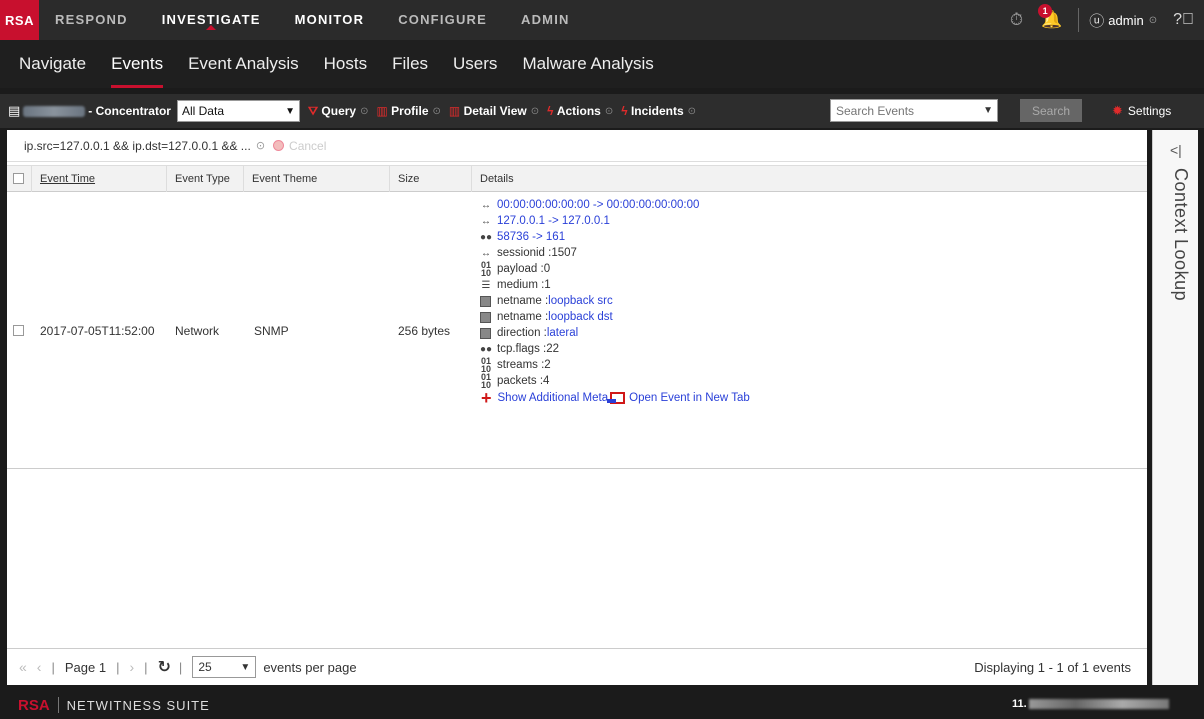 This screenshot has width=1204, height=719. I want to click on packets-label: packets :, so click(520, 381).